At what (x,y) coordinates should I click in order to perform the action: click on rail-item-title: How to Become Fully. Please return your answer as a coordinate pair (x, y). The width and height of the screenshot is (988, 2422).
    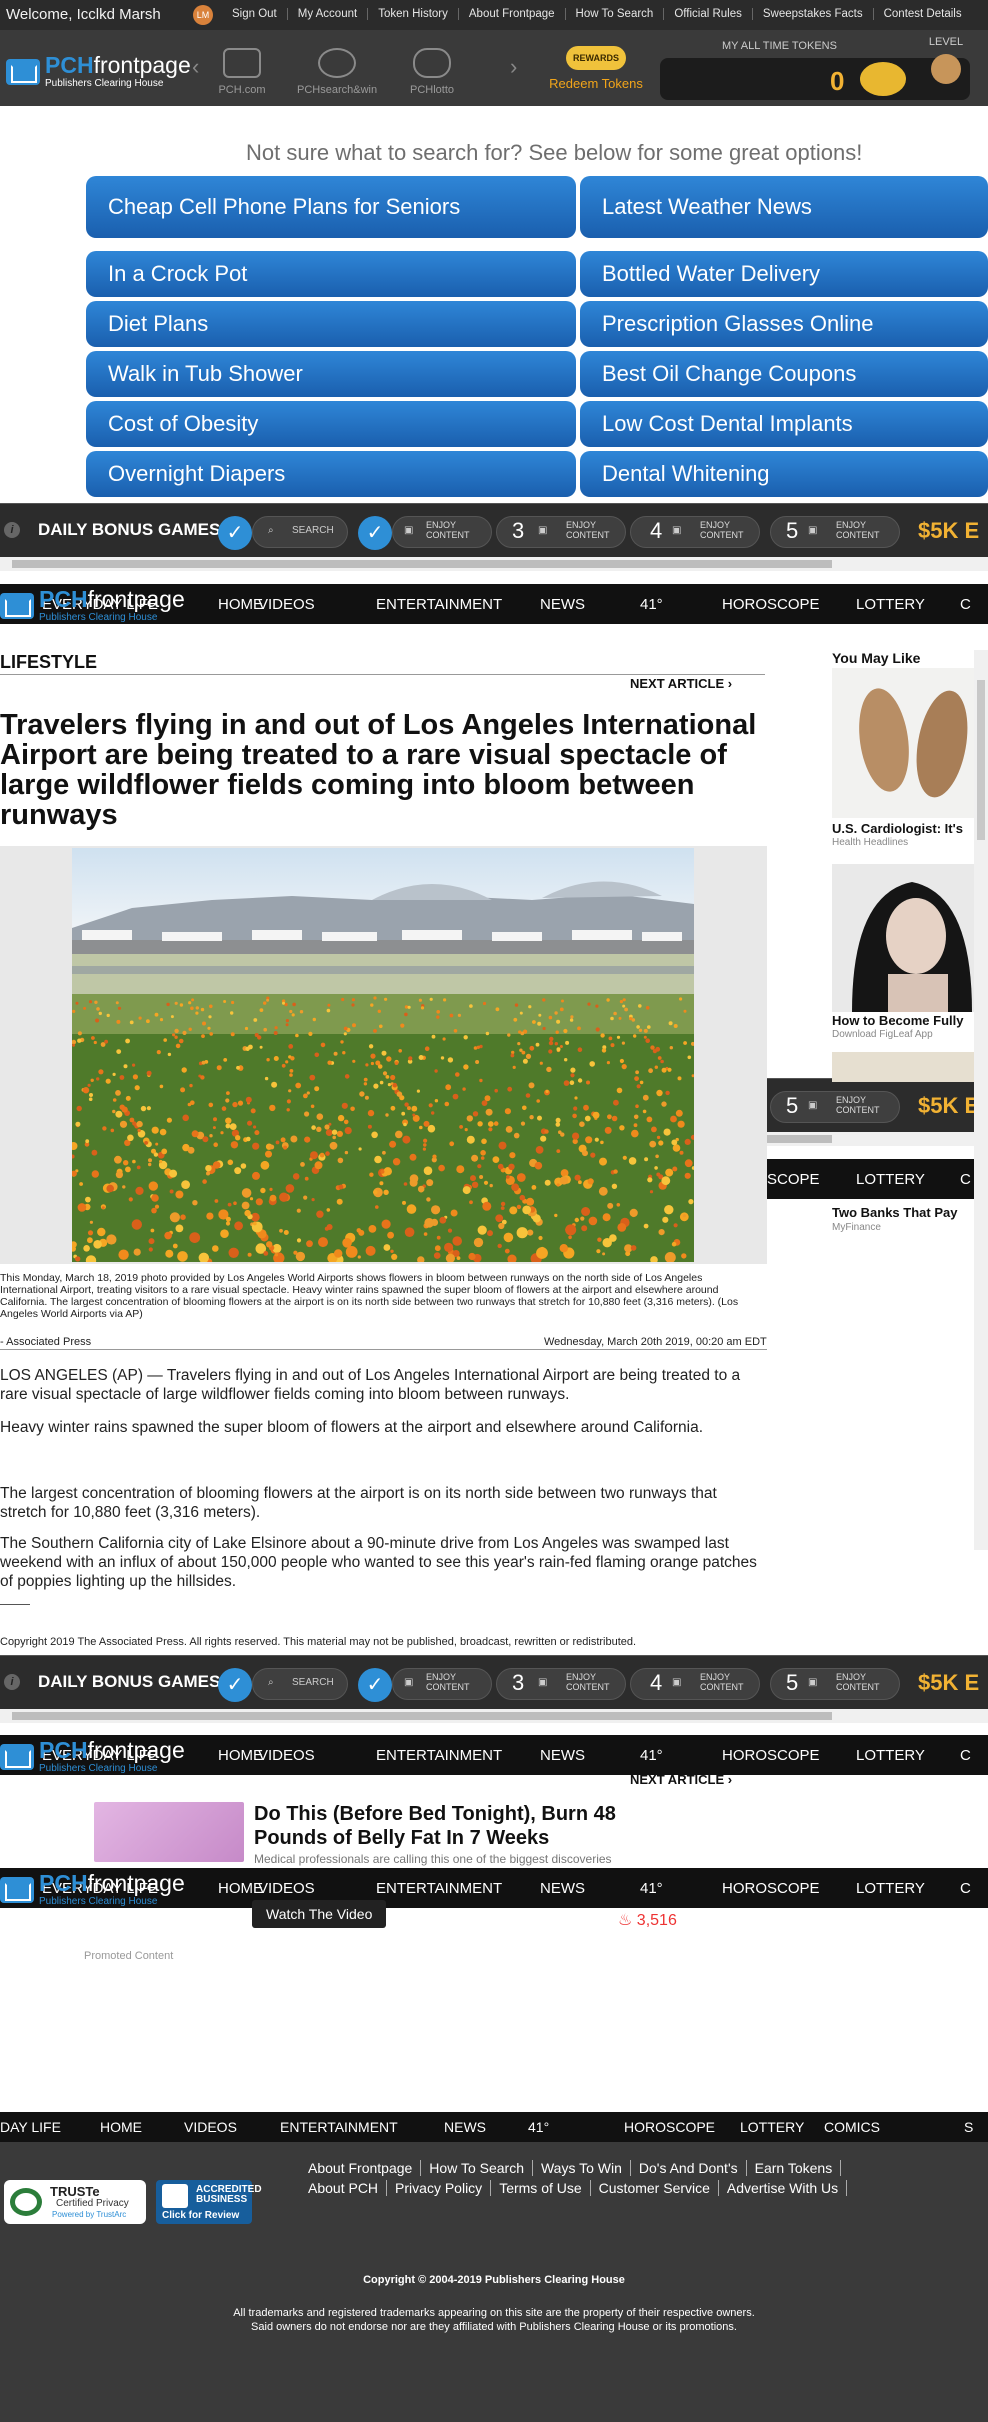
    Looking at the image, I should click on (897, 1020).